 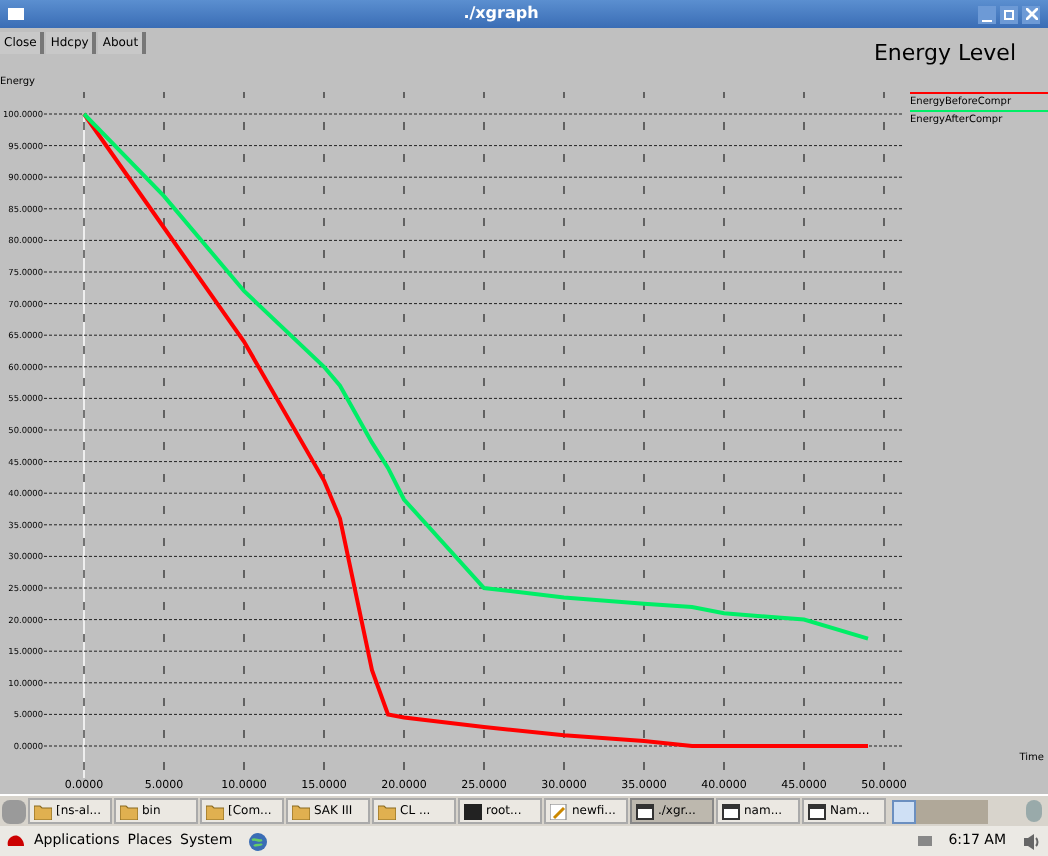 What do you see at coordinates (925, 841) in the screenshot?
I see `network-icon` at bounding box center [925, 841].